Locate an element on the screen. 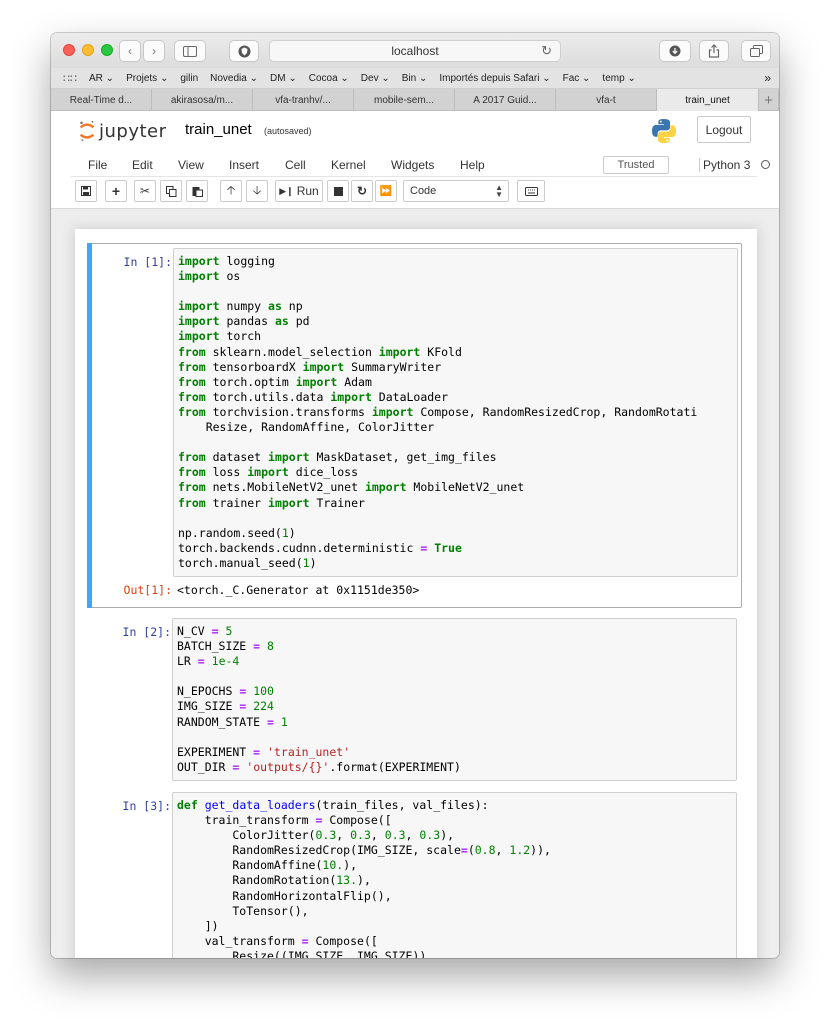  step-forward-icon: ▶❙ is located at coordinates (286, 190).